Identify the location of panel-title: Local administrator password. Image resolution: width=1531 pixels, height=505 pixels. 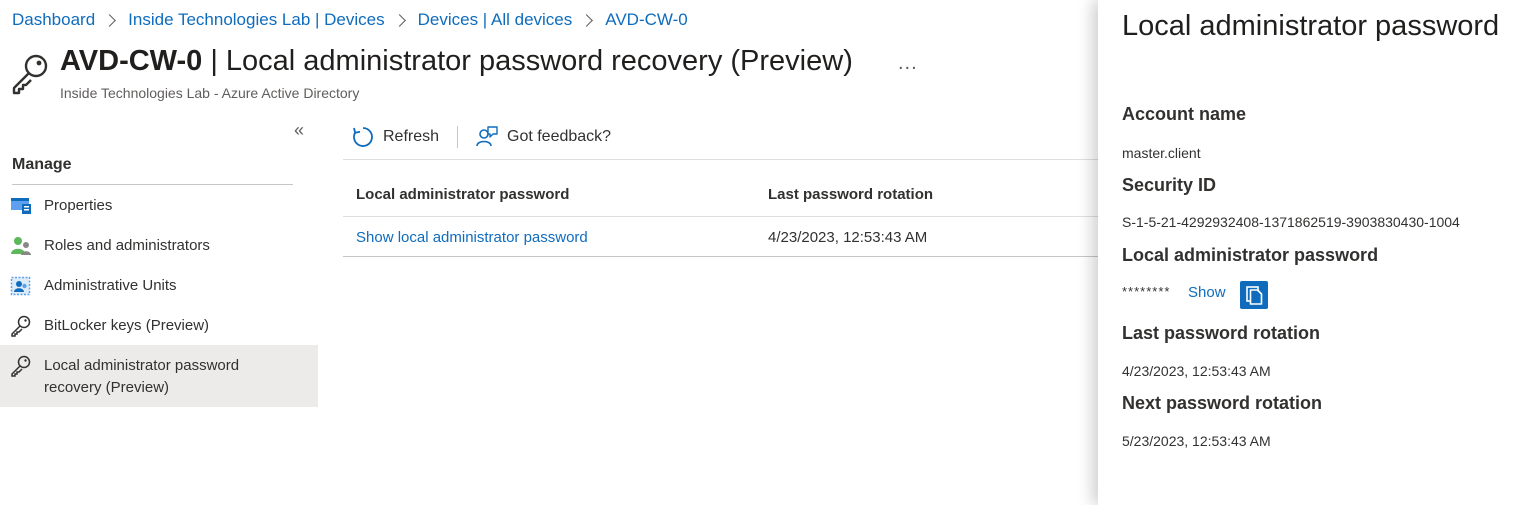
(1311, 26).